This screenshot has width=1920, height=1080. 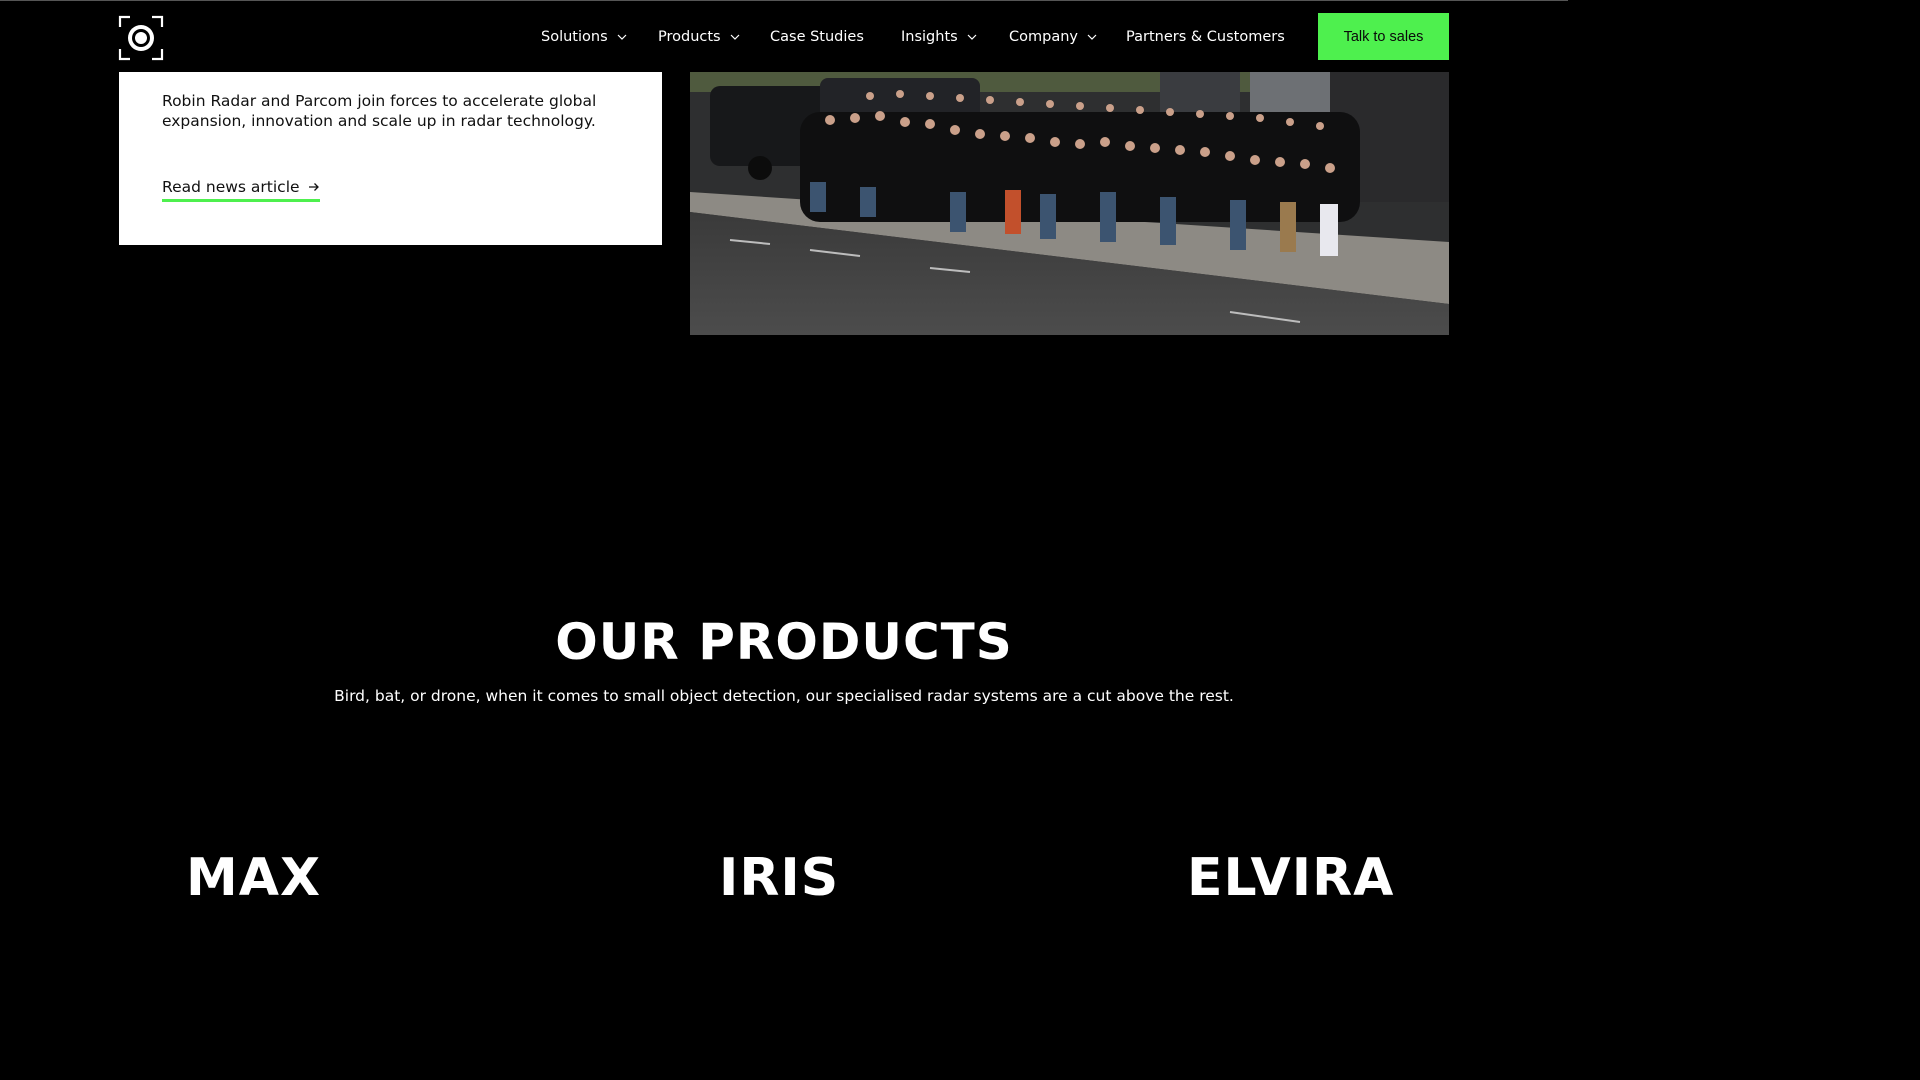 I want to click on talk-to-sales-button: Talk to sales, so click(x=1383, y=36).